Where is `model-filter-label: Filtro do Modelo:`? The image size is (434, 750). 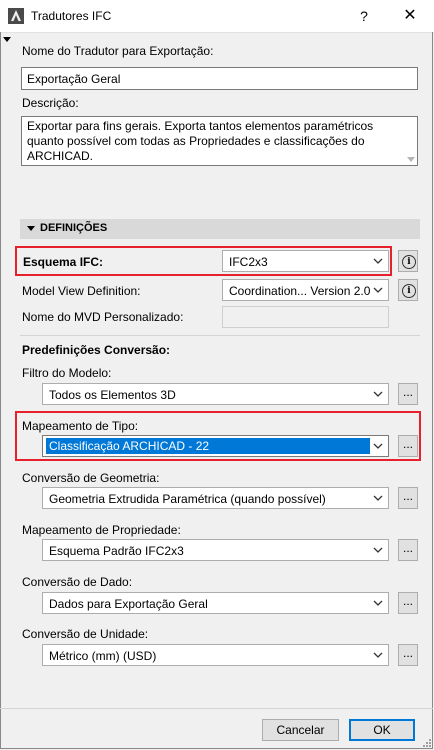
model-filter-label: Filtro do Modelo: is located at coordinates (67, 373).